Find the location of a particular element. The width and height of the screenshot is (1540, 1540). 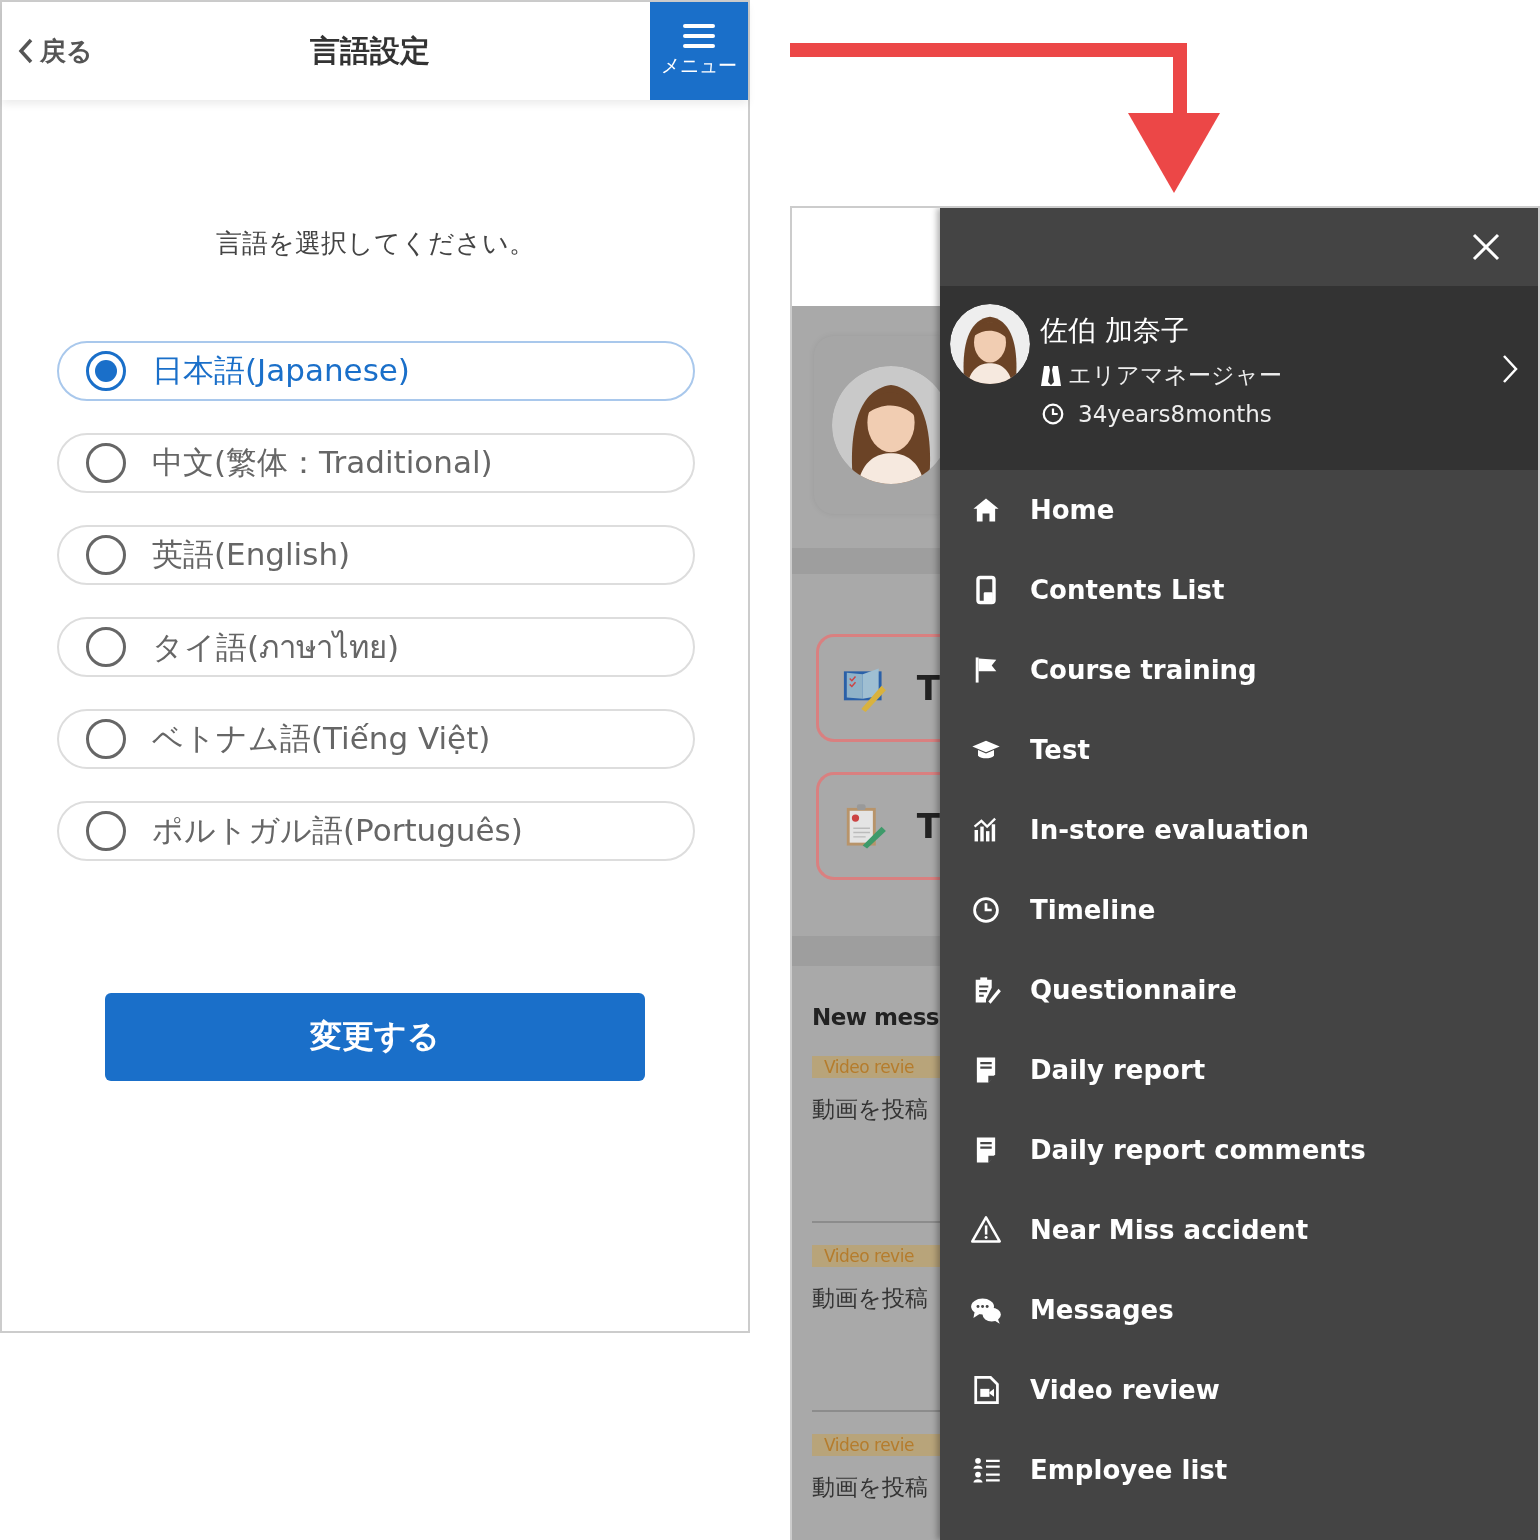

instruction-text: 言語を選択してください。 is located at coordinates (375, 243).